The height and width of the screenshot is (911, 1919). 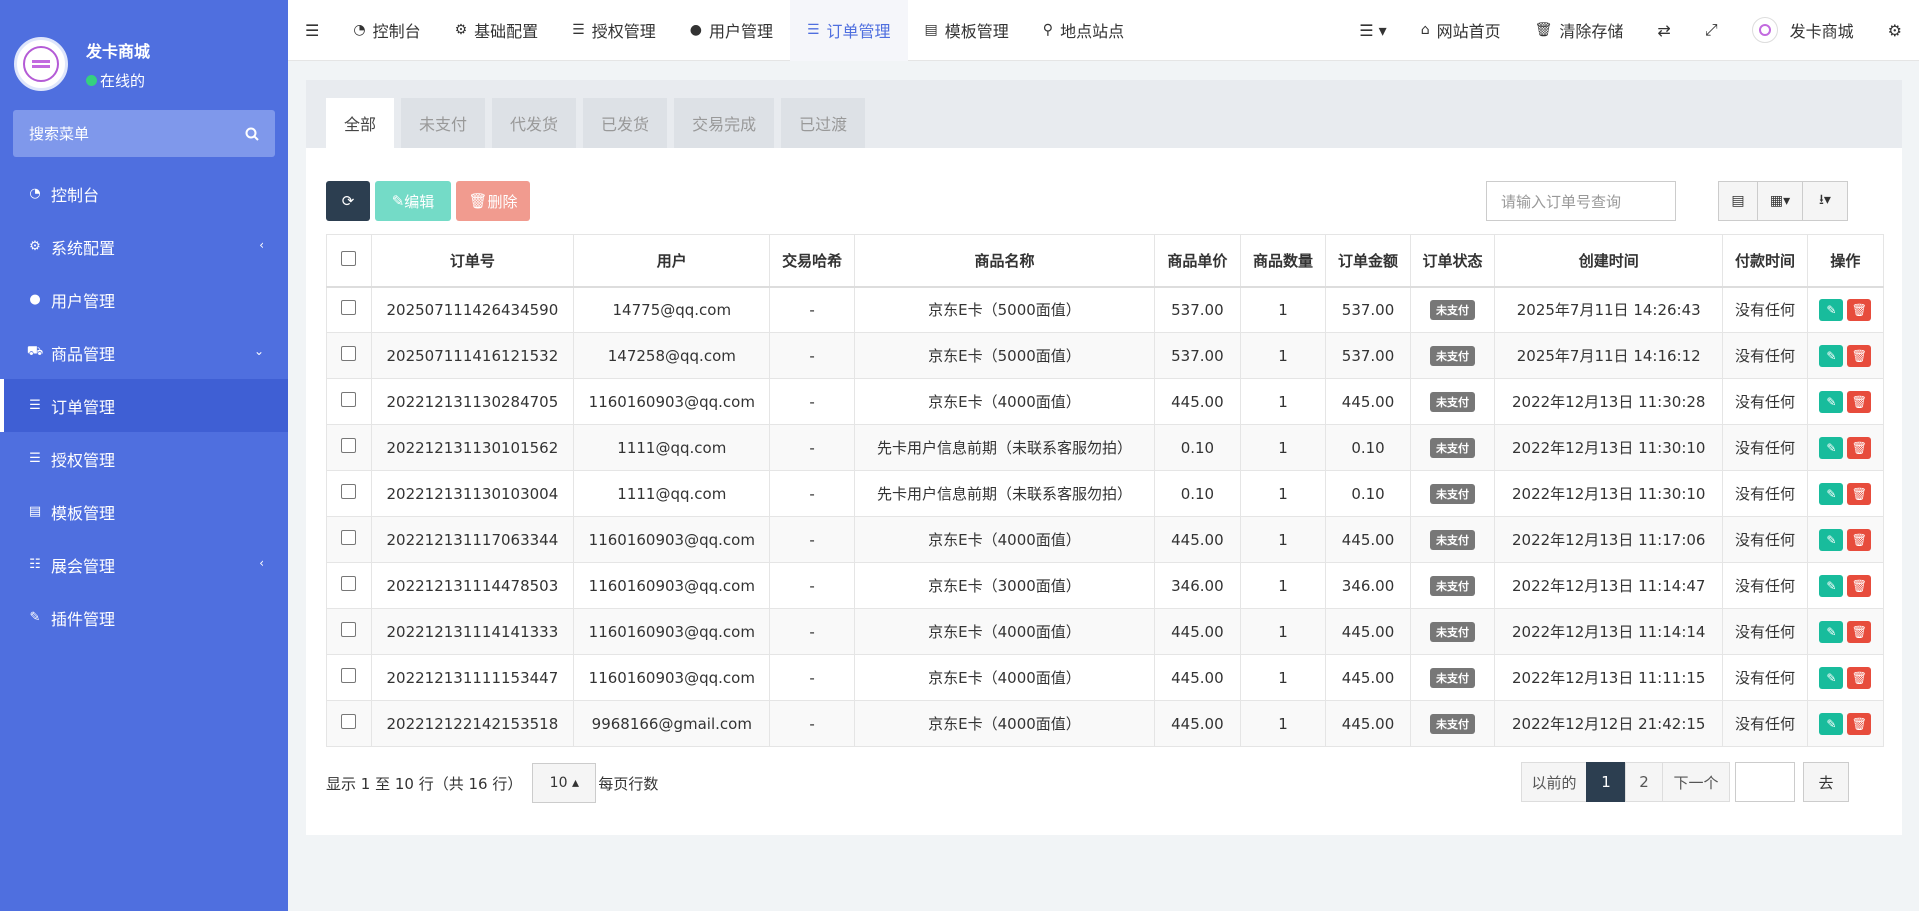 What do you see at coordinates (1606, 782) in the screenshot?
I see `page-1-button: 1` at bounding box center [1606, 782].